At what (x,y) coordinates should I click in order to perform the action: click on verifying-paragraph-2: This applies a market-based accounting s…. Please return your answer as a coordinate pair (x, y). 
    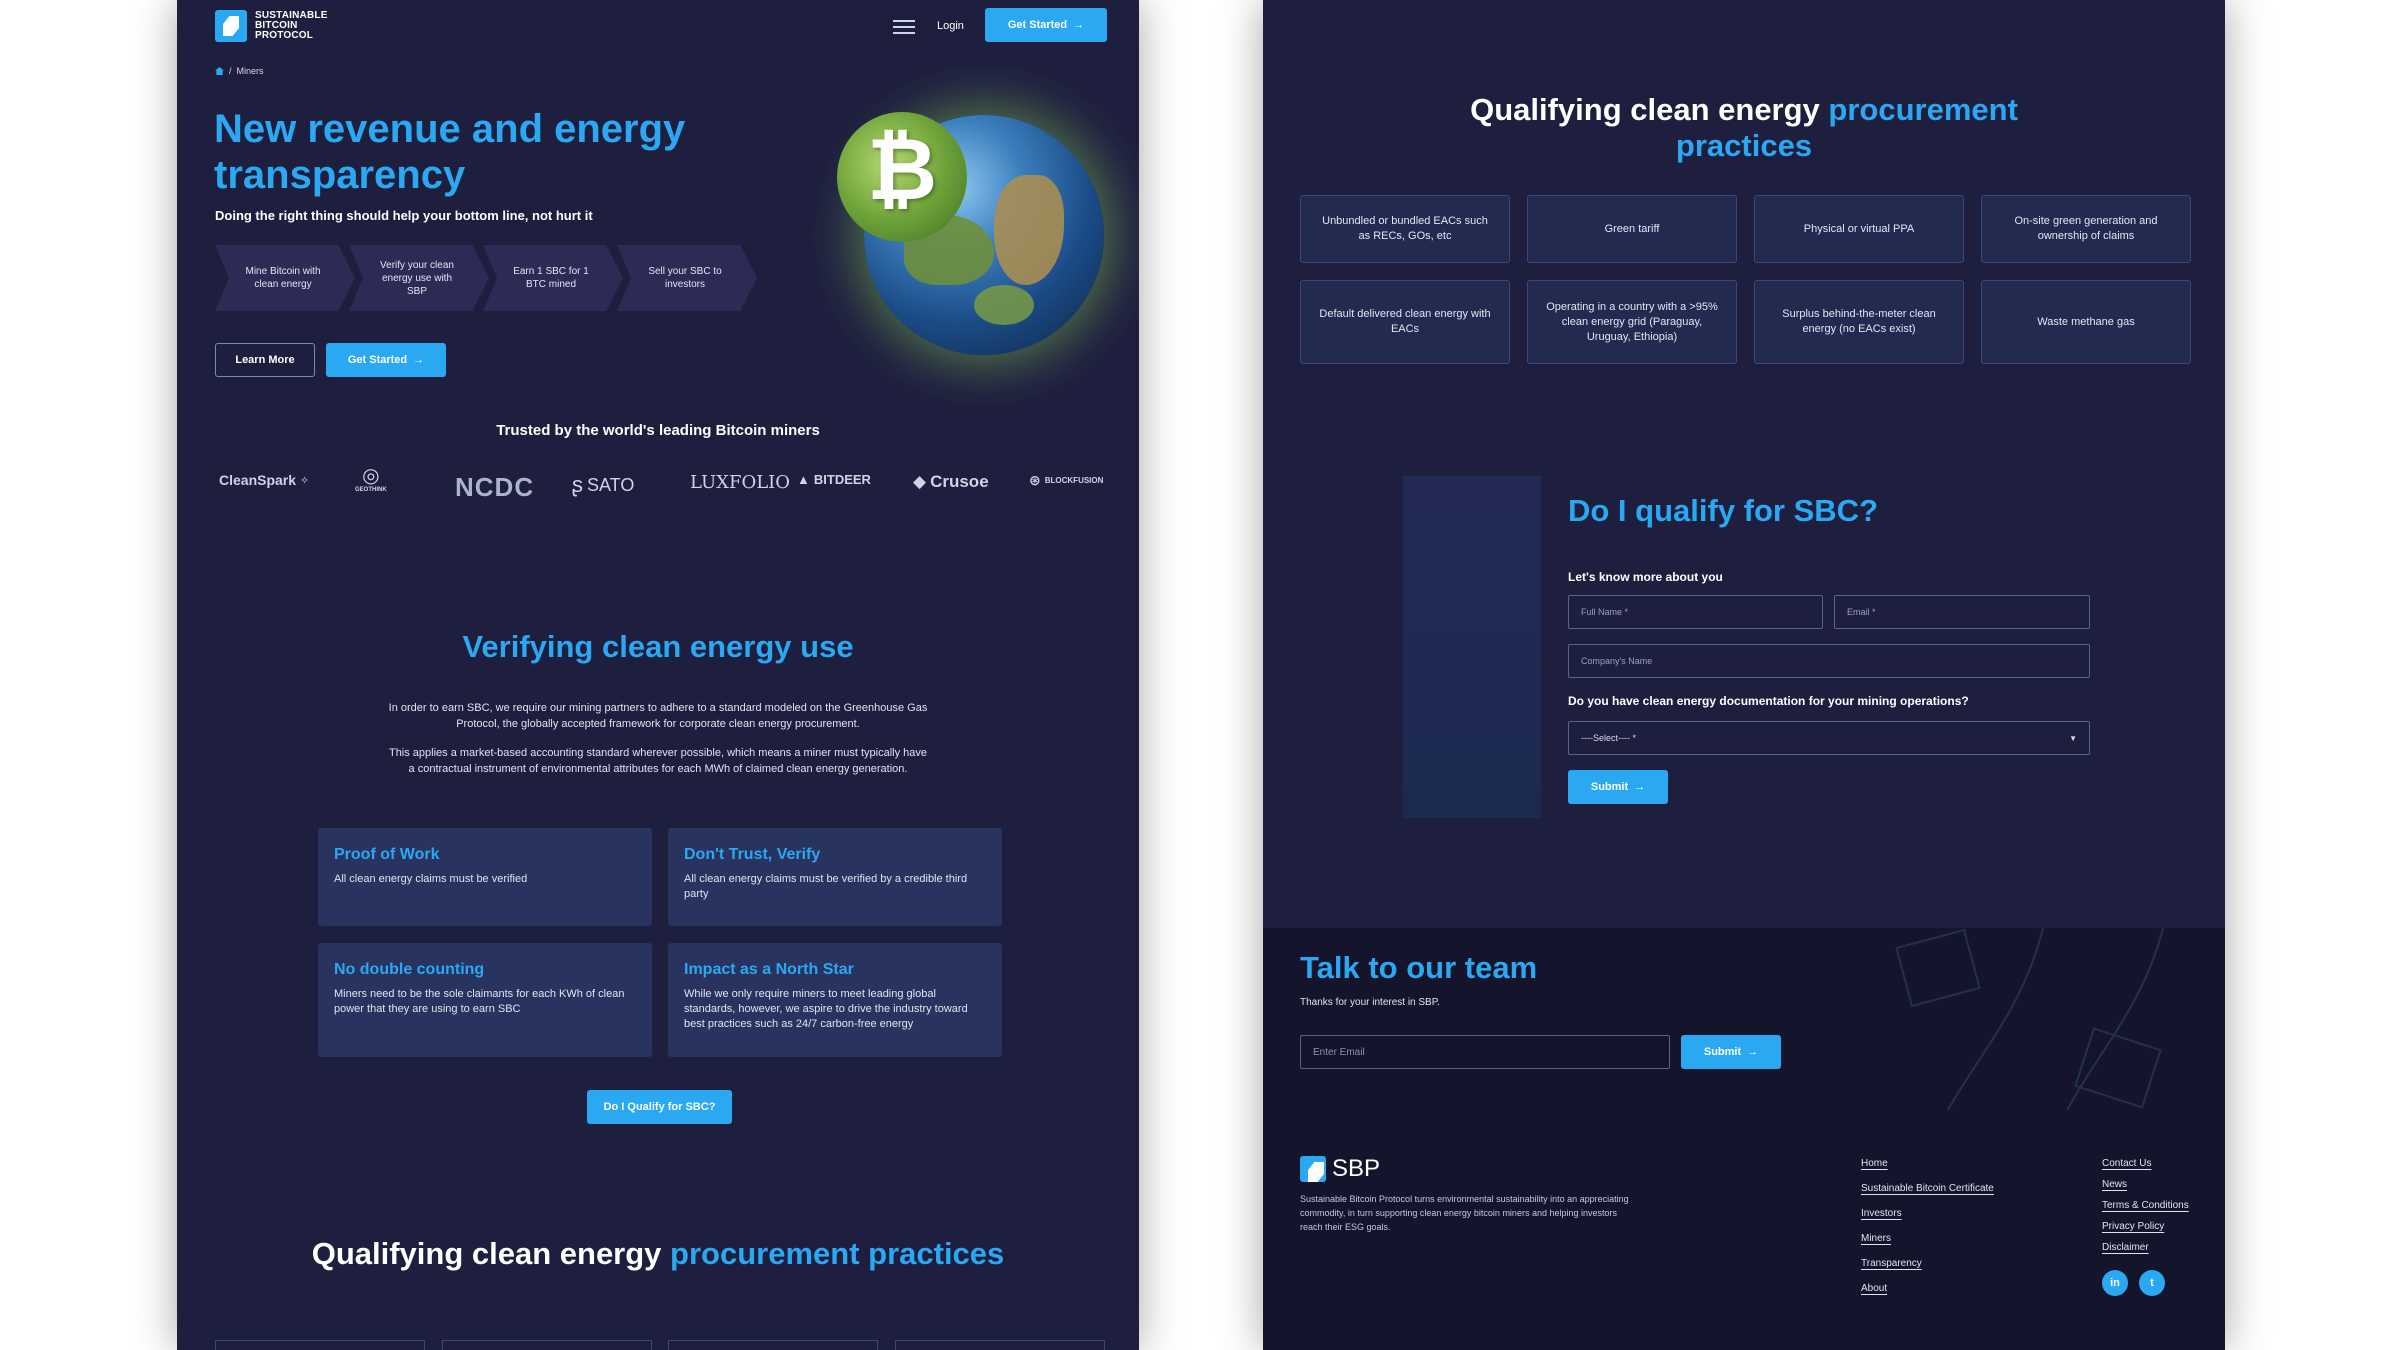
    Looking at the image, I should click on (658, 761).